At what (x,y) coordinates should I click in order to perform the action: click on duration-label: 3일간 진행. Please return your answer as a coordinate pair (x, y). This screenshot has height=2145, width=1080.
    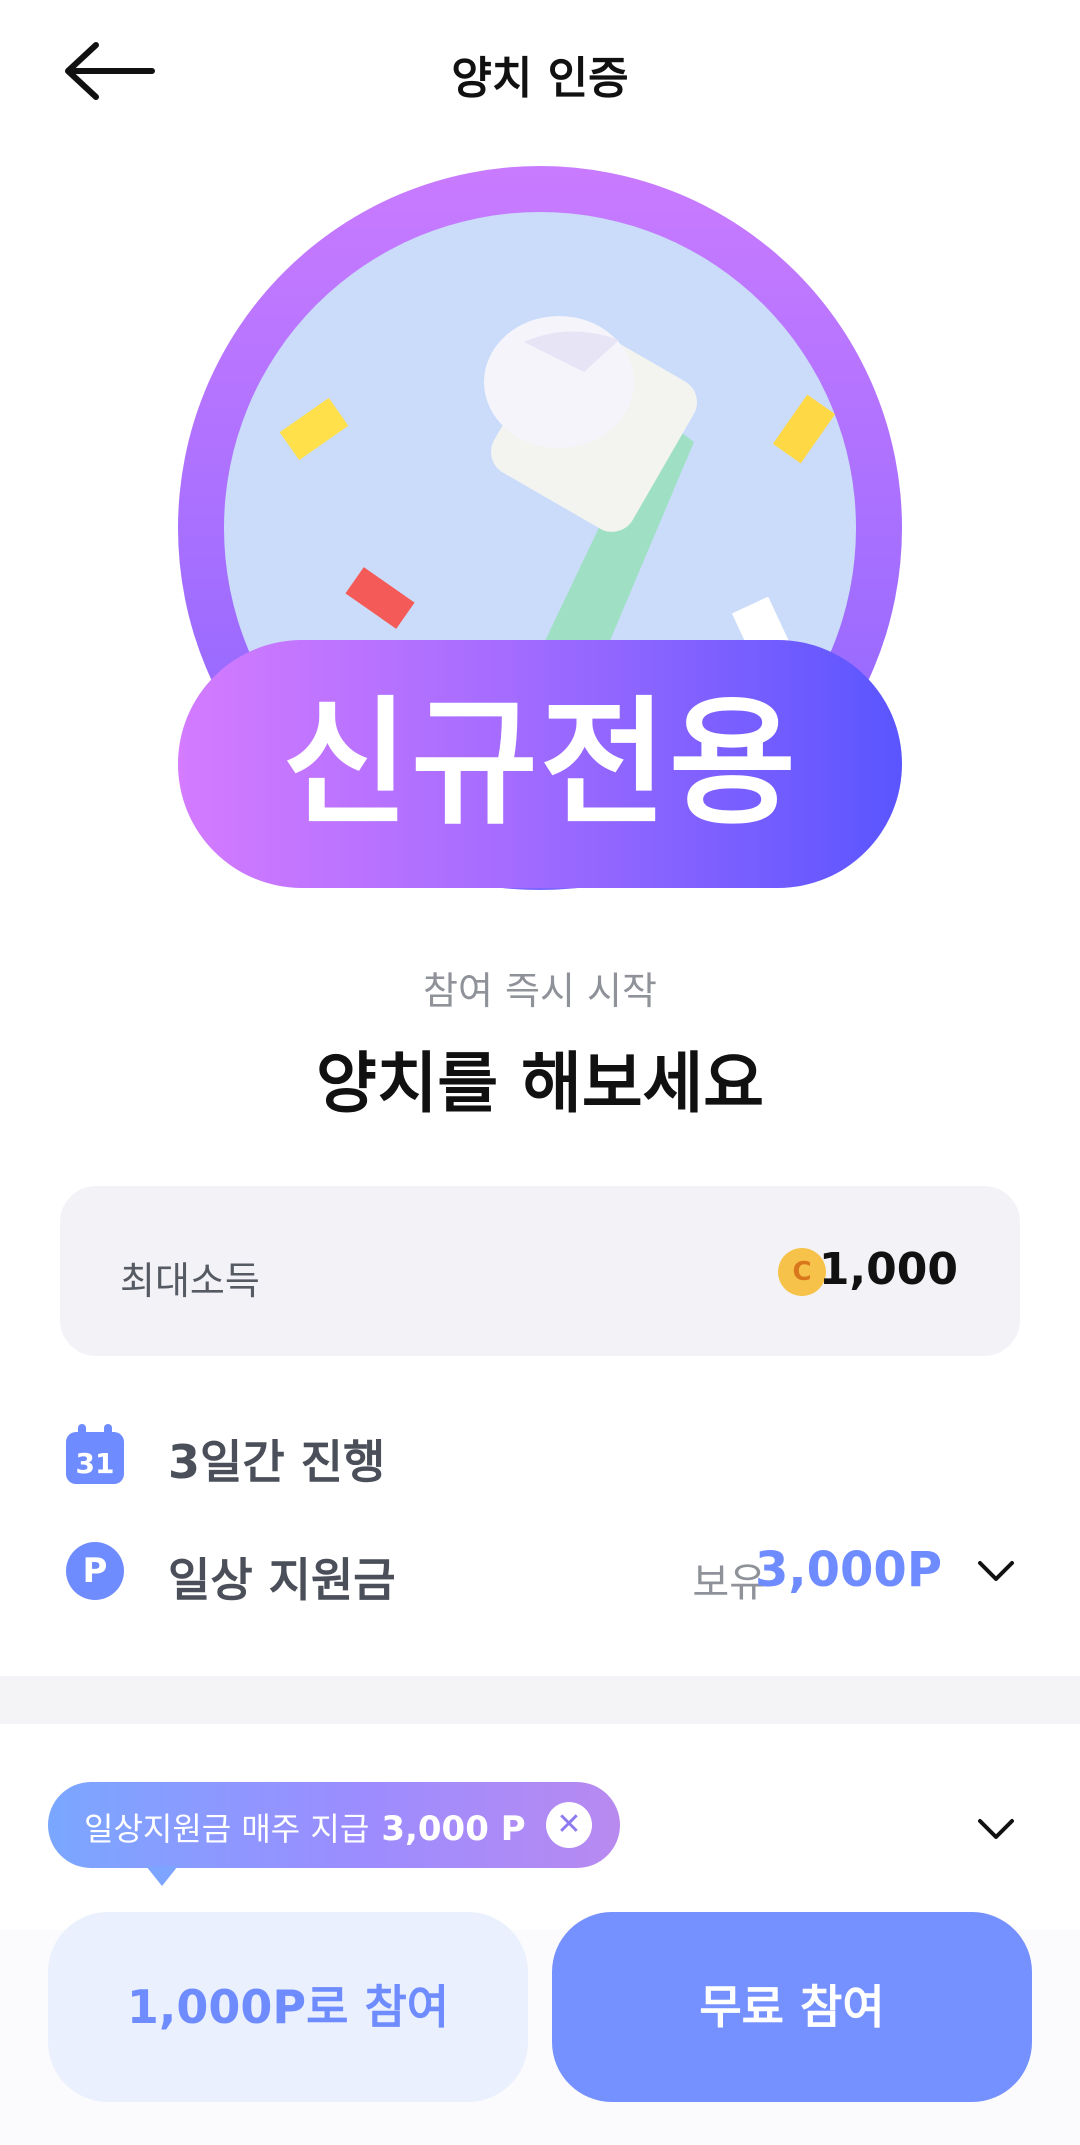
    Looking at the image, I should click on (277, 1462).